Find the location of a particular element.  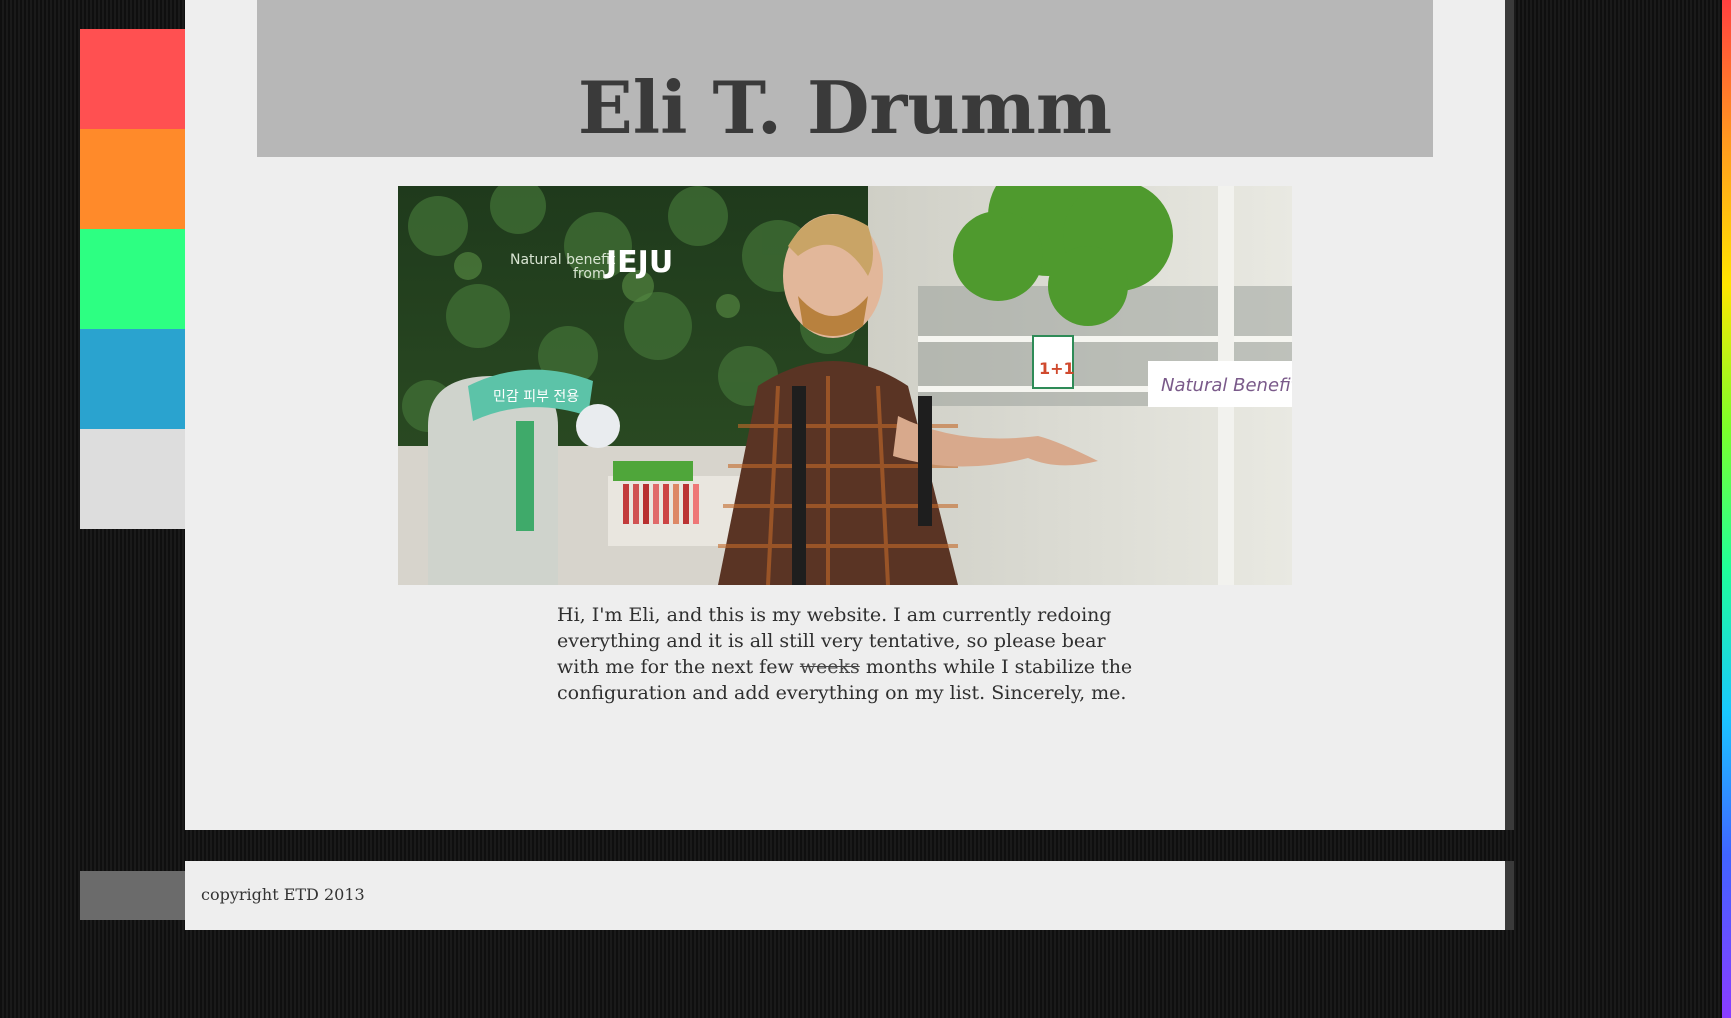

footer-shadow is located at coordinates (1509, 895).